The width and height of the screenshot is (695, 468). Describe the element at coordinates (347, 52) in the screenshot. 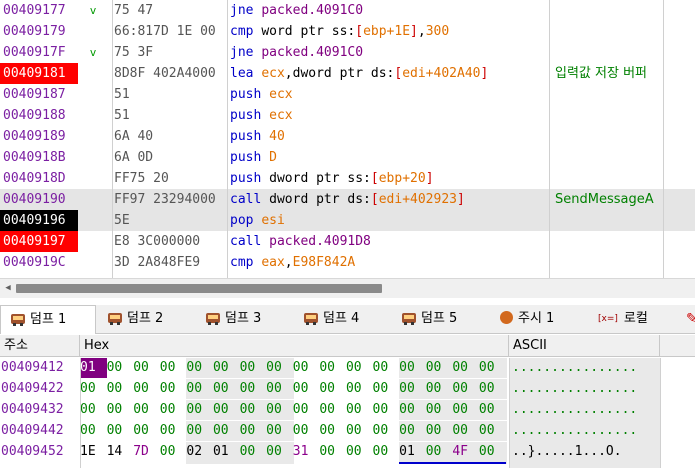

I see `disasm-row: 0040917F v 75 3F jne packed.4091C0` at that location.